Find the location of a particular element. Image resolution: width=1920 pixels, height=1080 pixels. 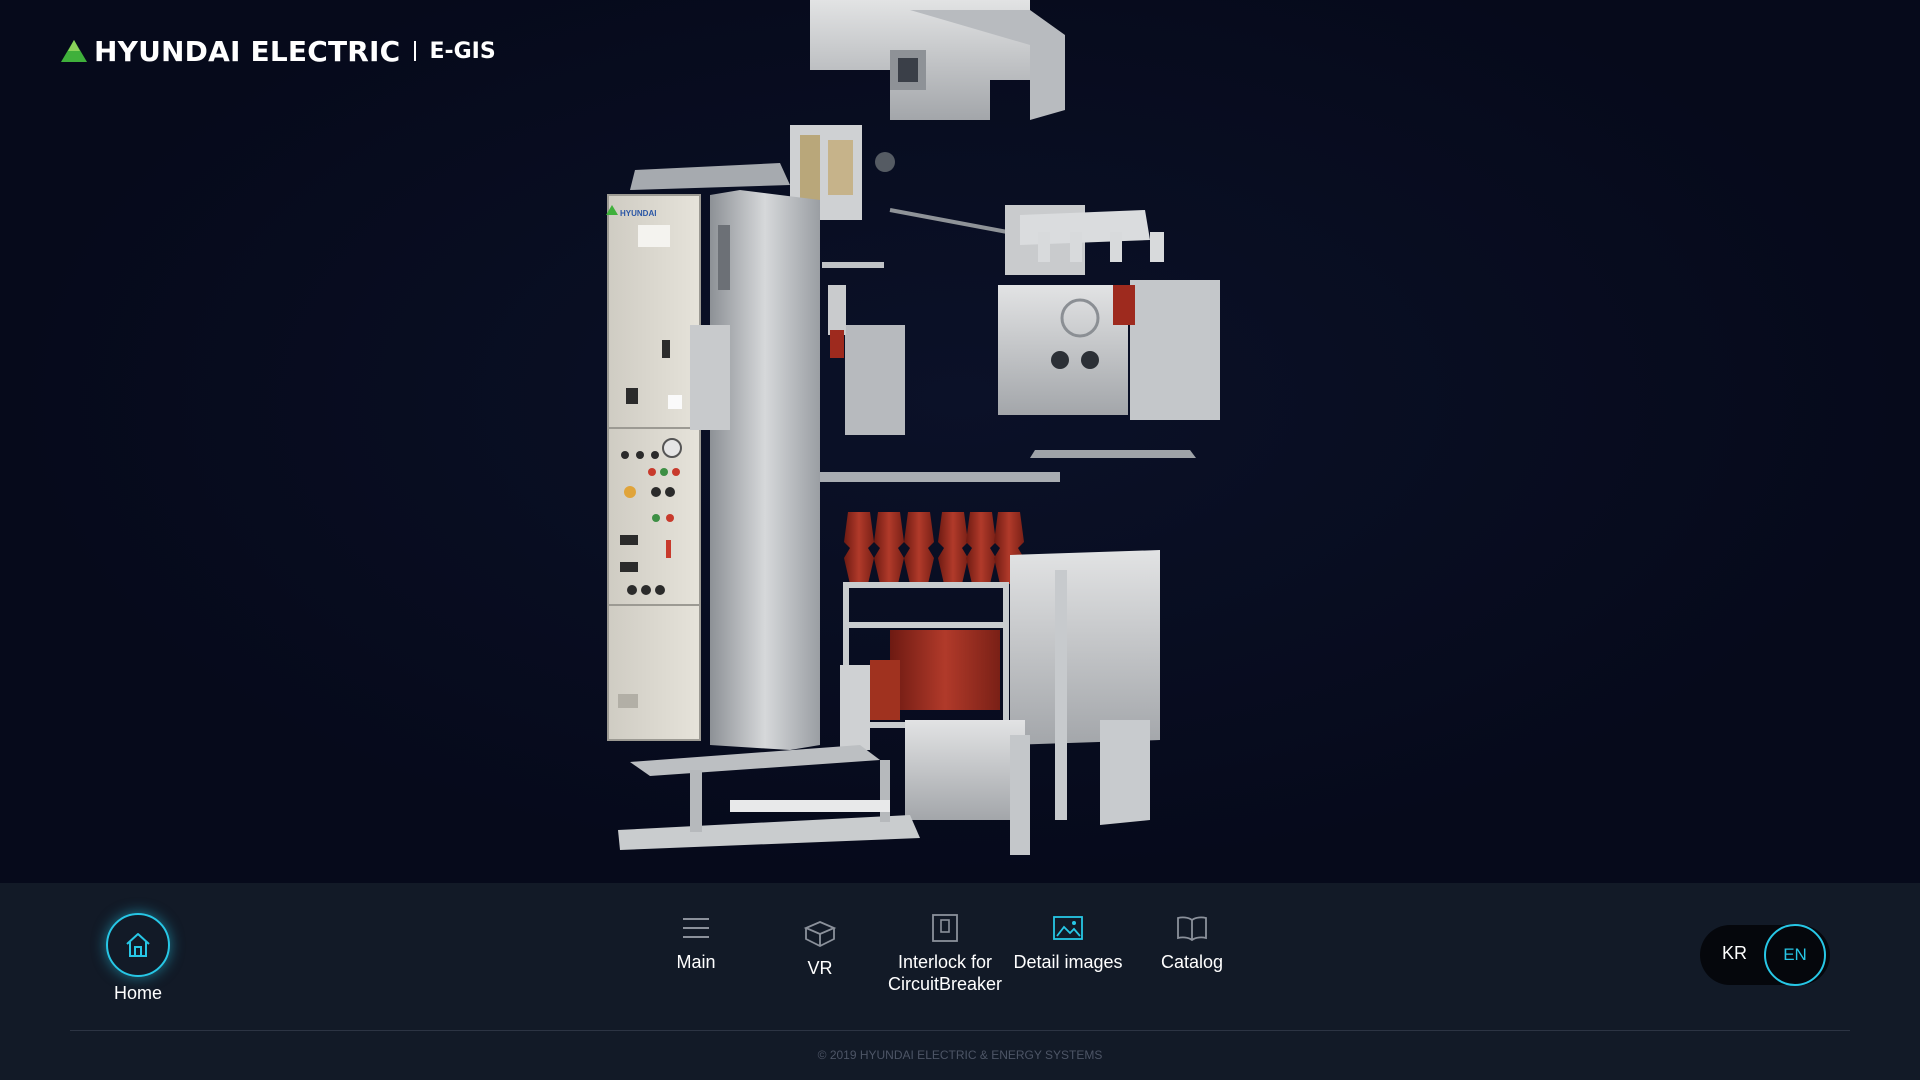

nav-main-label: Main is located at coordinates (696, 962).